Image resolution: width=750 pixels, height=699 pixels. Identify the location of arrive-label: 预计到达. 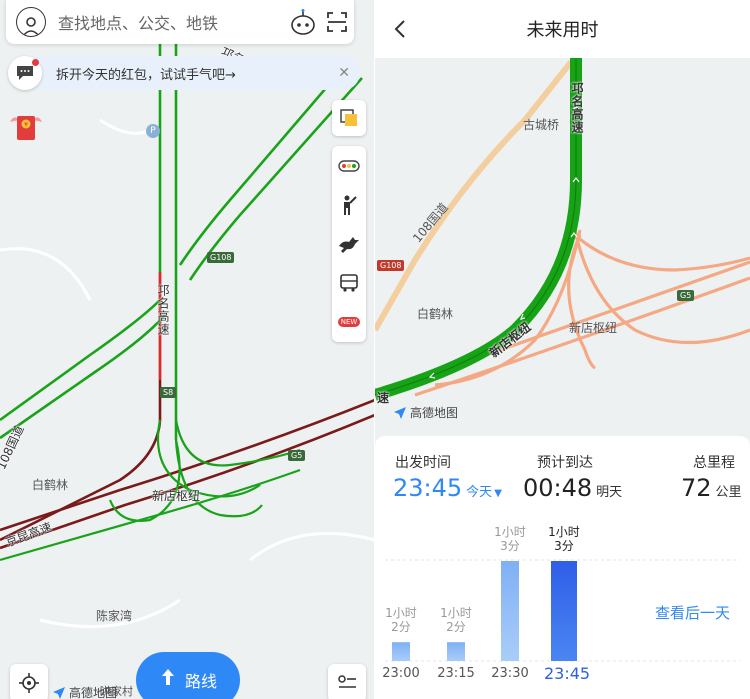
(565, 463).